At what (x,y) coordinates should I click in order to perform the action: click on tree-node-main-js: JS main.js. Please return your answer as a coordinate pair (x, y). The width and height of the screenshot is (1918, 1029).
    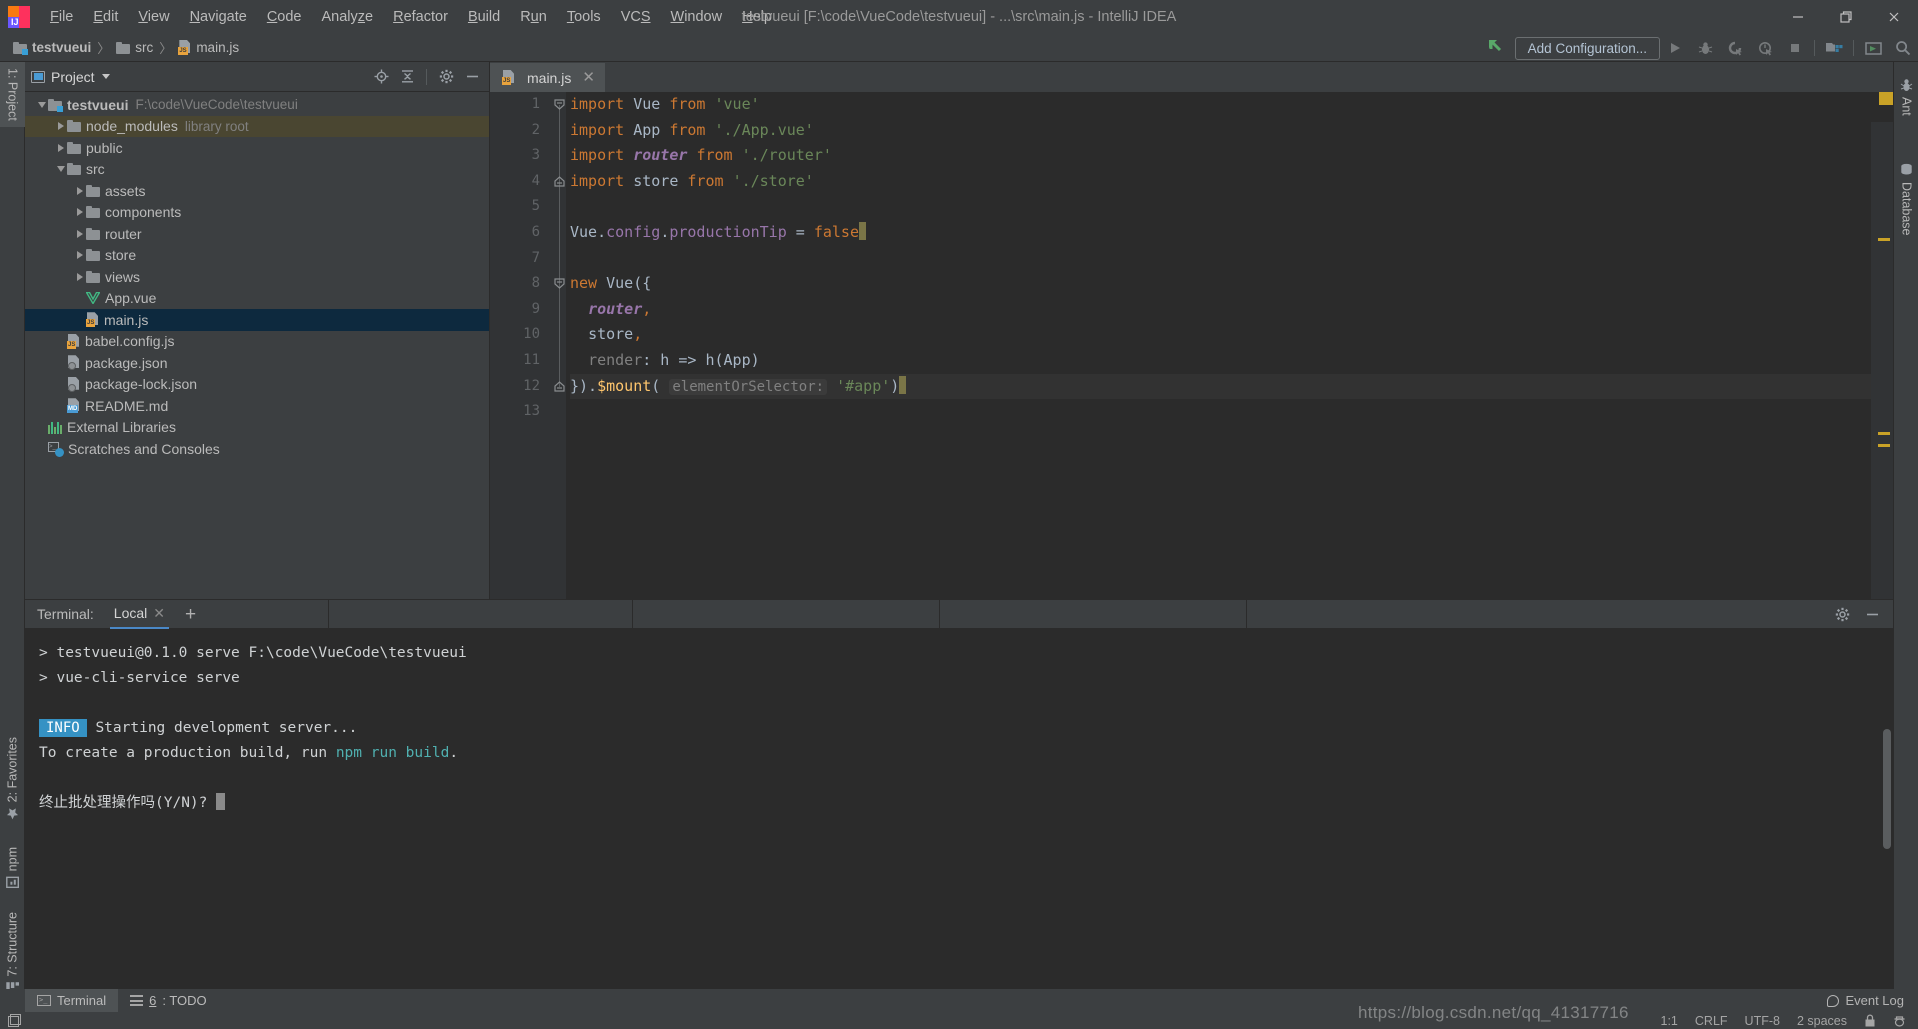
    Looking at the image, I should click on (257, 320).